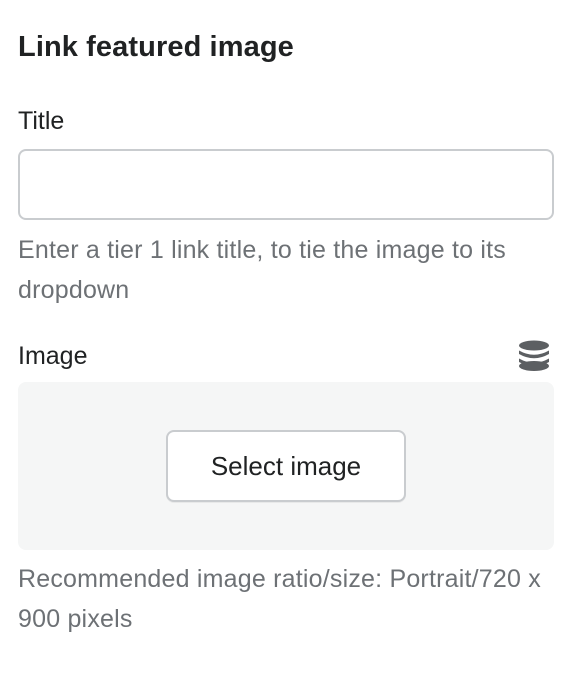 This screenshot has width=564, height=694. I want to click on title-label: Title, so click(41, 121).